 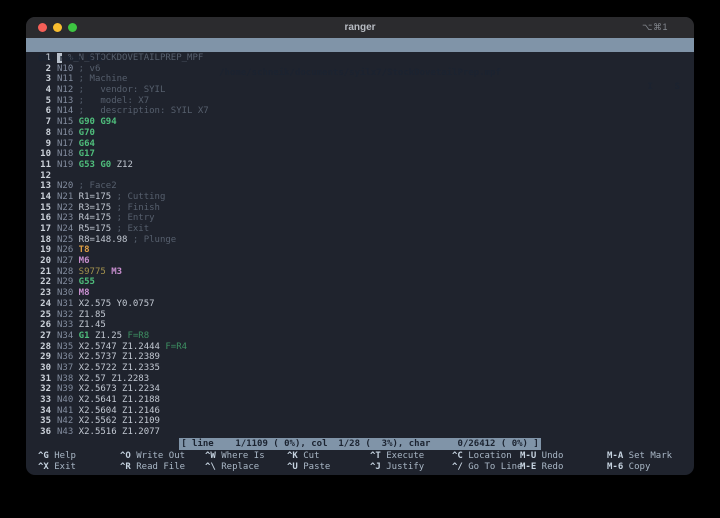 I want to click on code-token: Z1.45, so click(x=89, y=325).